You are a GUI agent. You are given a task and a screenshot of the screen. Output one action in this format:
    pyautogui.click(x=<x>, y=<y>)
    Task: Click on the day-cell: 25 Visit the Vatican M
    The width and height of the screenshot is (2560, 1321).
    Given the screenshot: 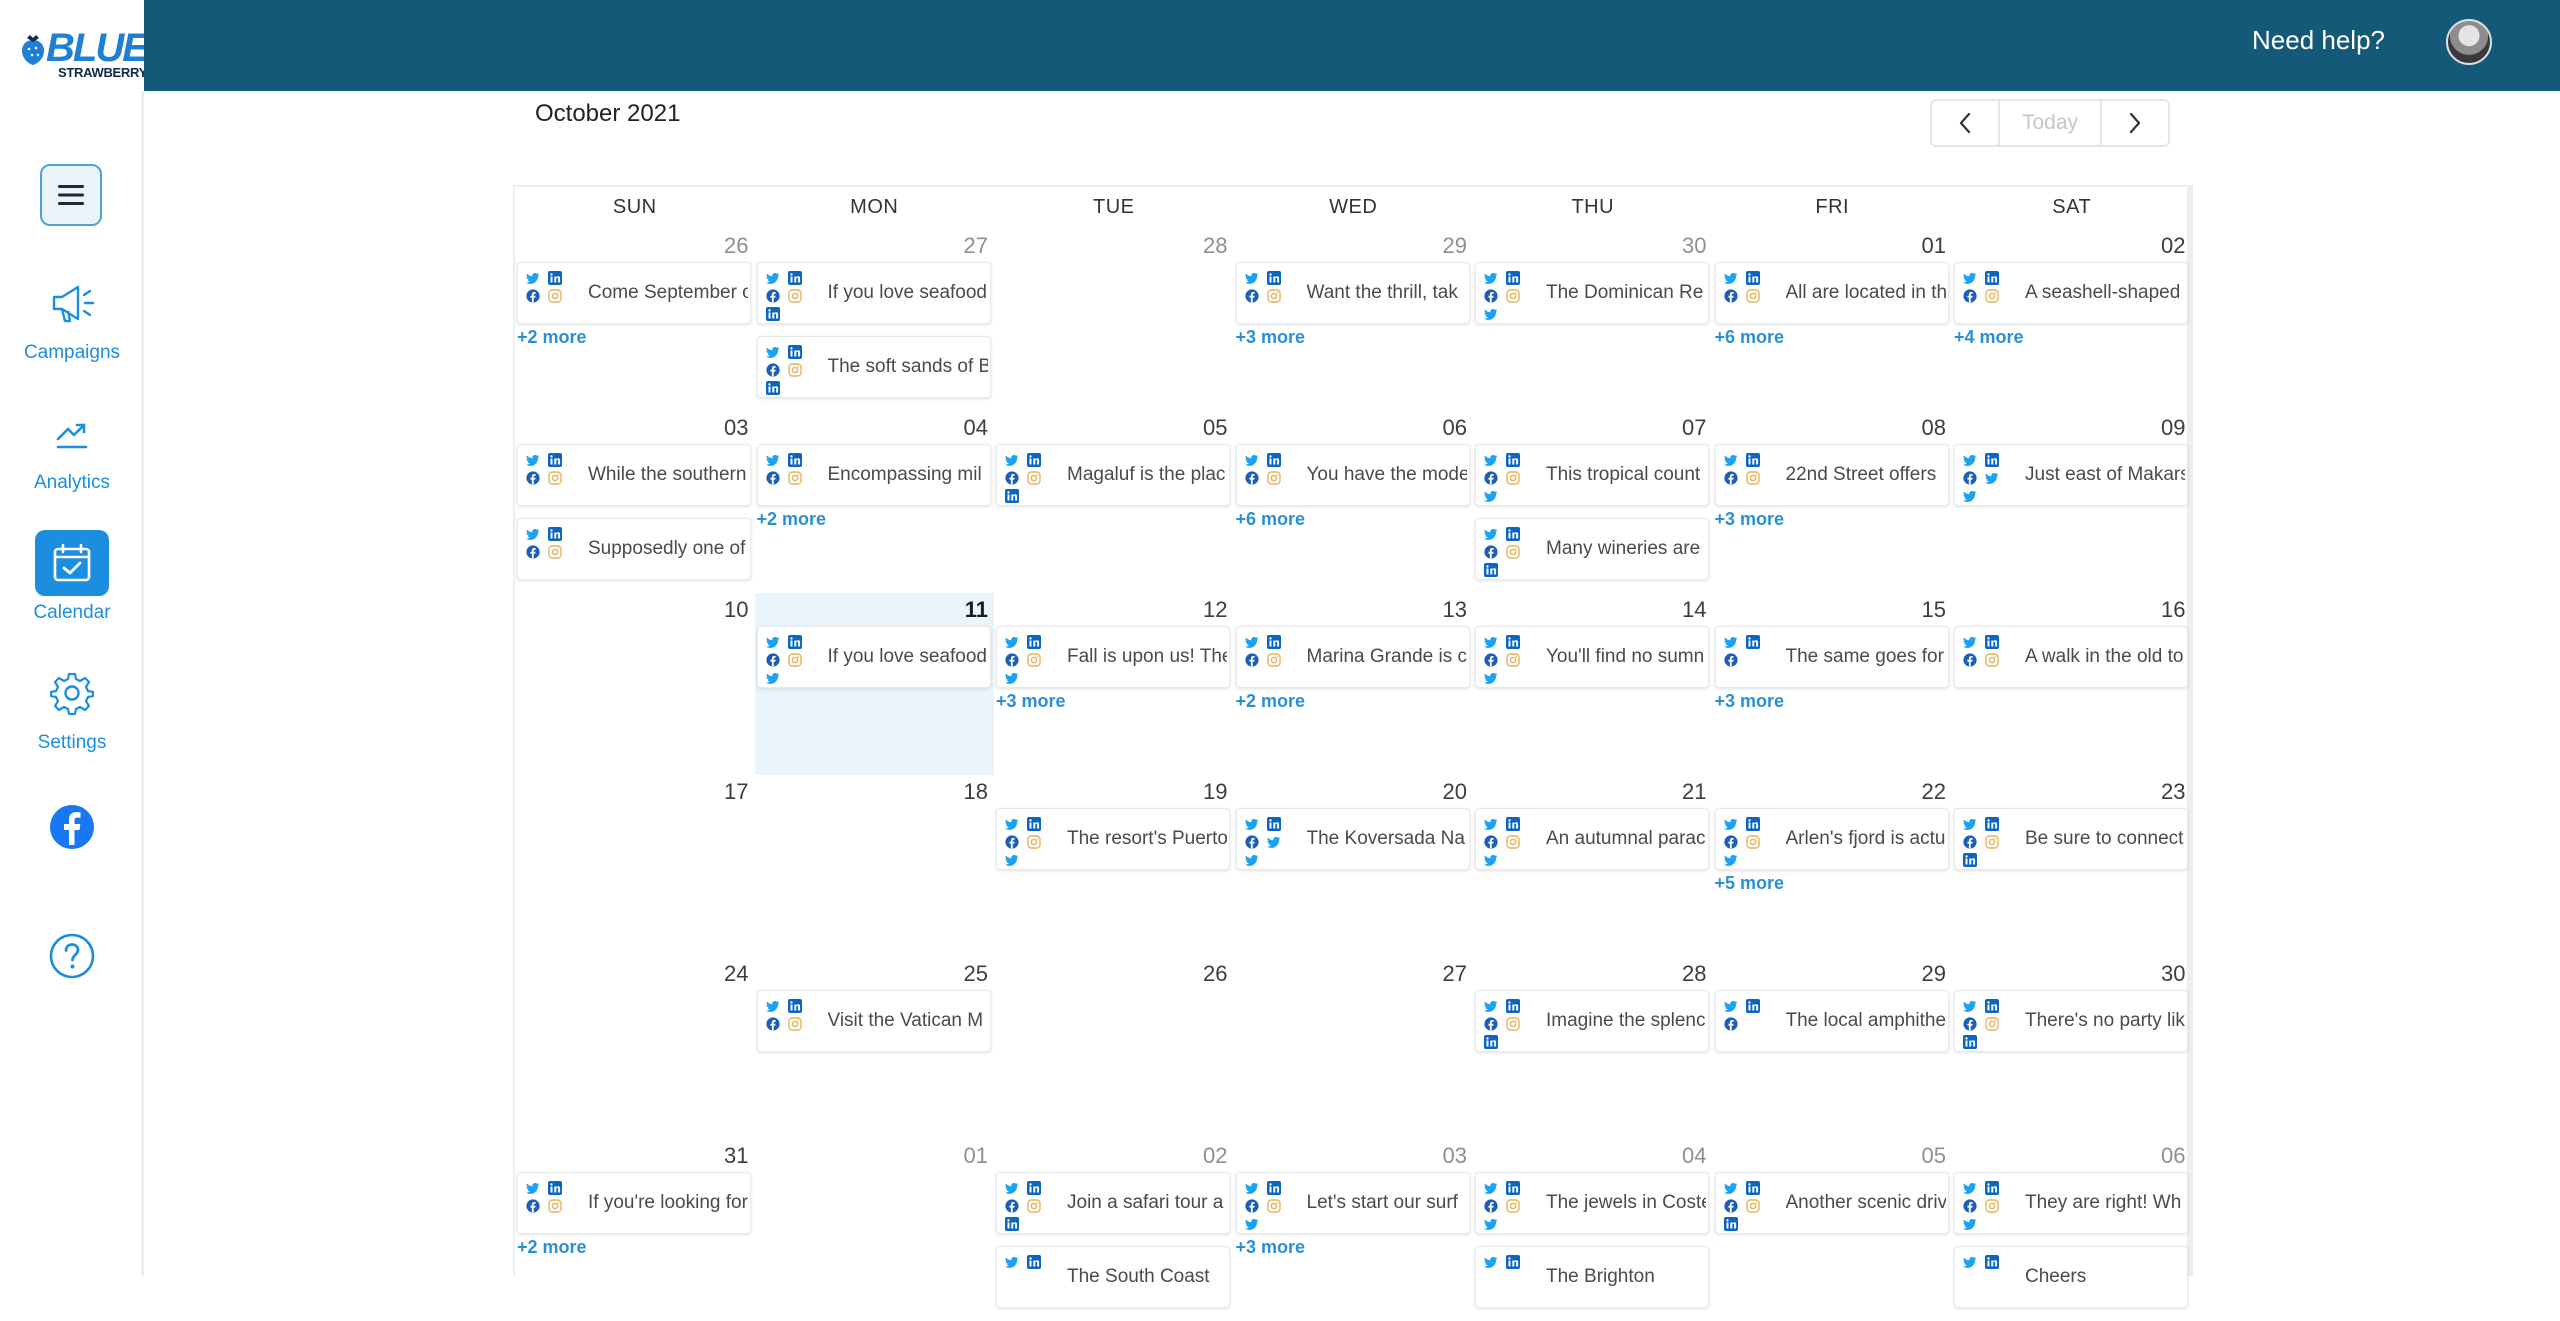 What is the action you would take?
    pyautogui.click(x=875, y=1048)
    